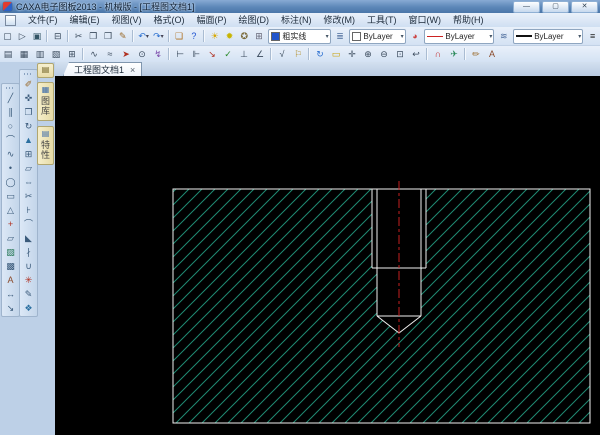 The width and height of the screenshot is (600, 435). Describe the element at coordinates (29, 266) in the screenshot. I see `join-button: ∪` at that location.